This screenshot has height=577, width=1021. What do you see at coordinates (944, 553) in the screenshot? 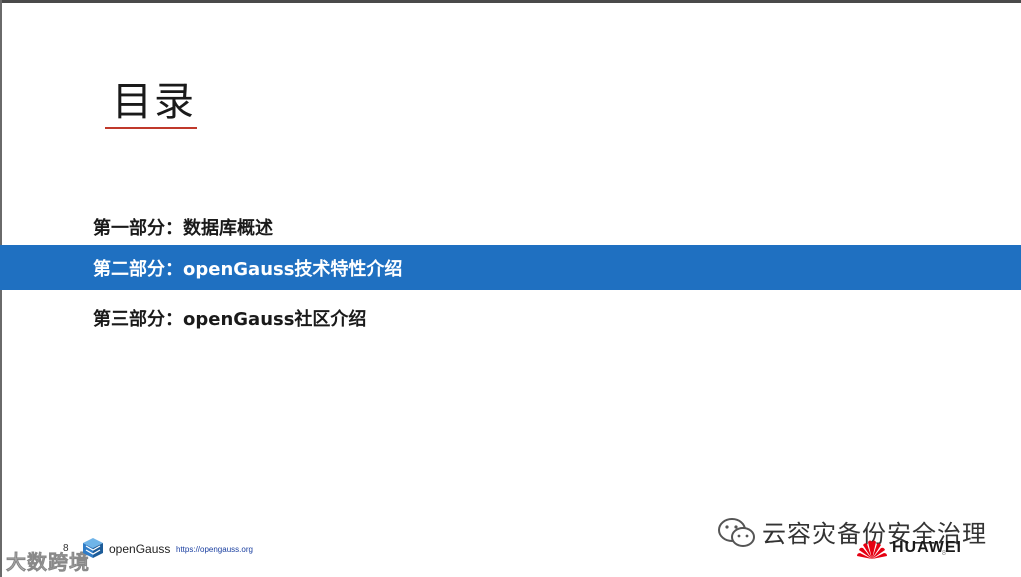
I see `corner-page-number: 8` at bounding box center [944, 553].